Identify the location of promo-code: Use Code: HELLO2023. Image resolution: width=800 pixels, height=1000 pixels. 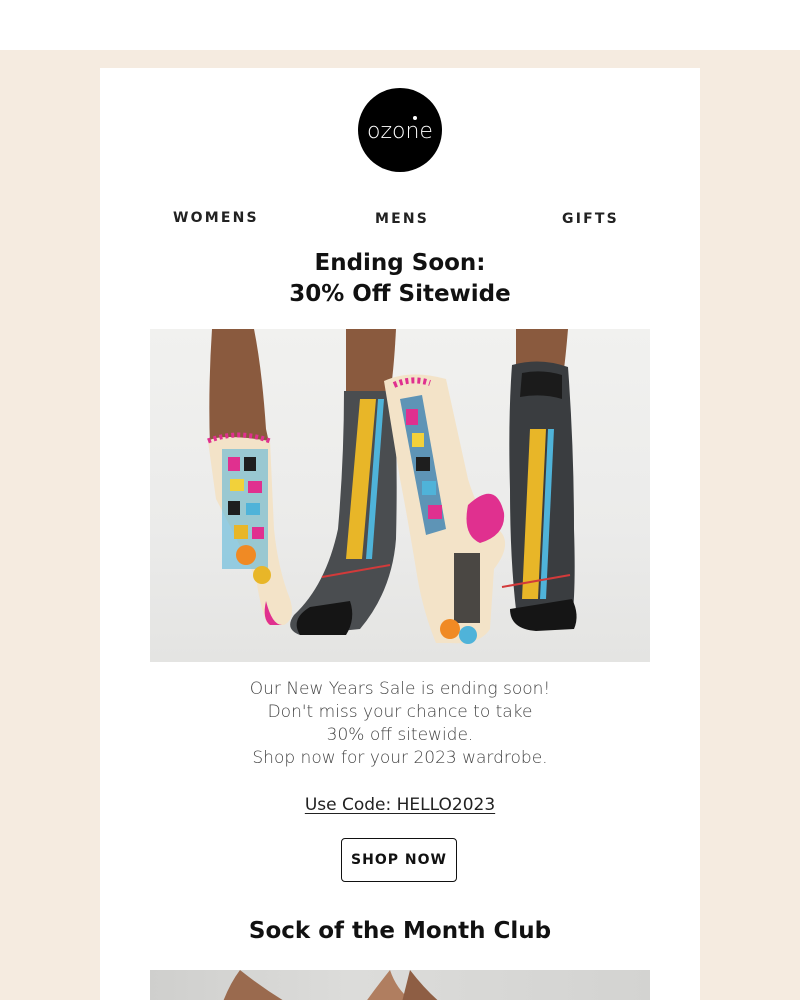
(400, 805).